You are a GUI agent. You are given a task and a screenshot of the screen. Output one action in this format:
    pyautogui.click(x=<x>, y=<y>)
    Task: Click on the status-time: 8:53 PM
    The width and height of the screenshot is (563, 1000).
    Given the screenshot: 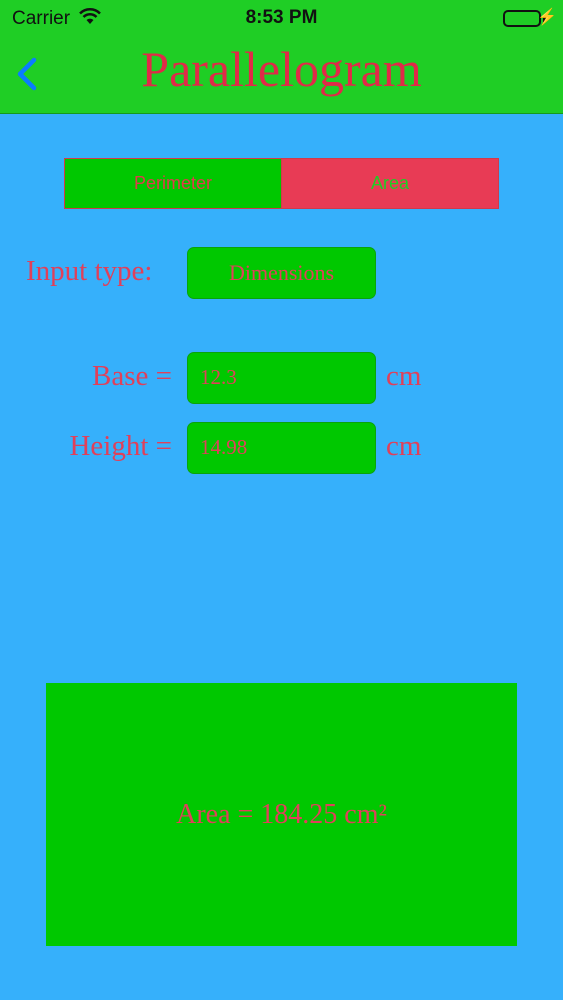 What is the action you would take?
    pyautogui.click(x=281, y=17)
    